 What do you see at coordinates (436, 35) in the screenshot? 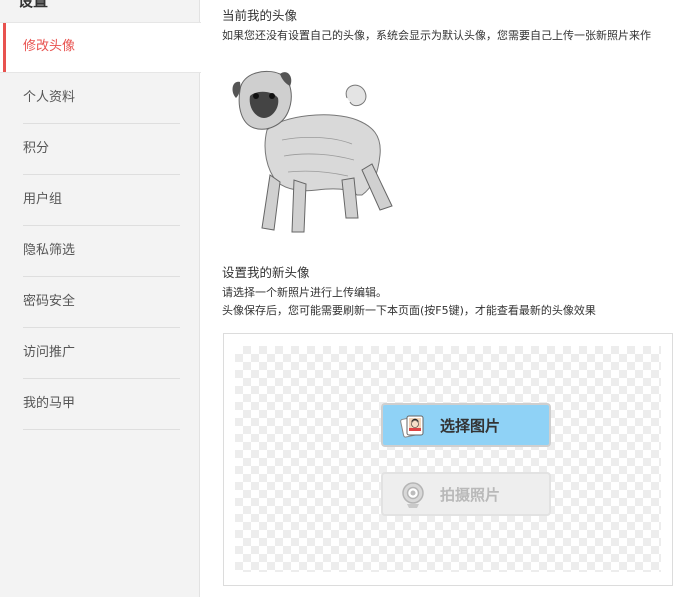
I see `current-avatar-note: 如果您还没有设置自己的头像，系统会显示为默认头像，您需要自己上传一张新照片来作` at bounding box center [436, 35].